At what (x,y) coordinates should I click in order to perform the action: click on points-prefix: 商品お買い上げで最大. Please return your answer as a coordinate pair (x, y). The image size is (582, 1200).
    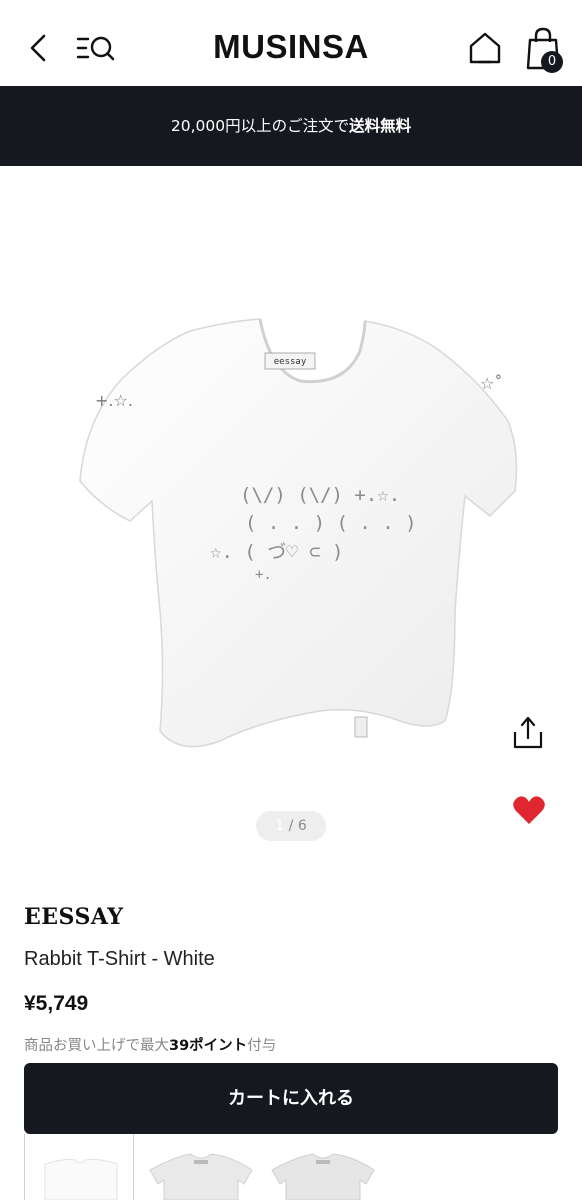
    Looking at the image, I should click on (96, 1046).